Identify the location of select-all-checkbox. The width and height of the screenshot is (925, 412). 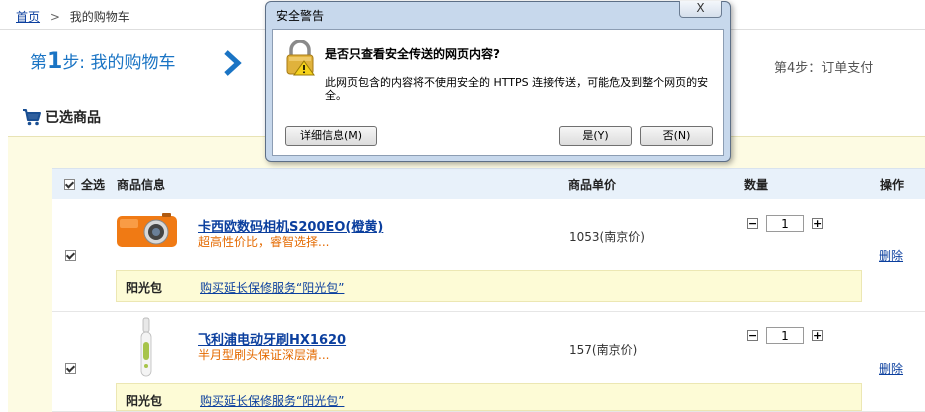
(69, 184).